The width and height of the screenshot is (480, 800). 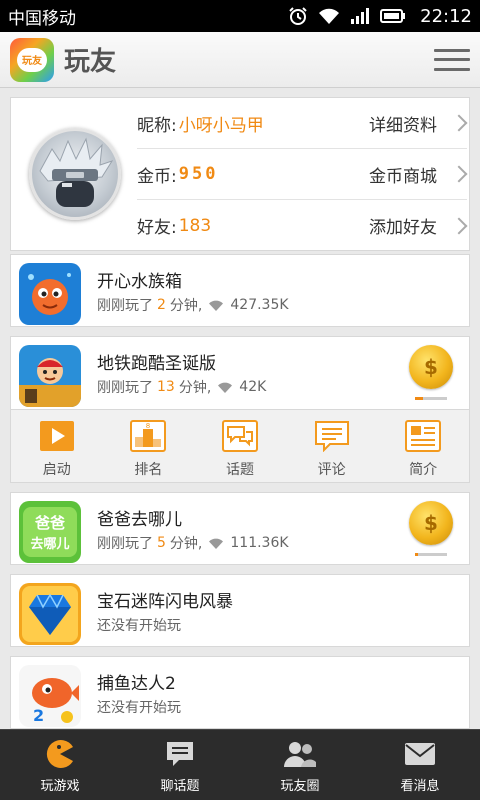 I want to click on launch-button: 启动, so click(x=57, y=446).